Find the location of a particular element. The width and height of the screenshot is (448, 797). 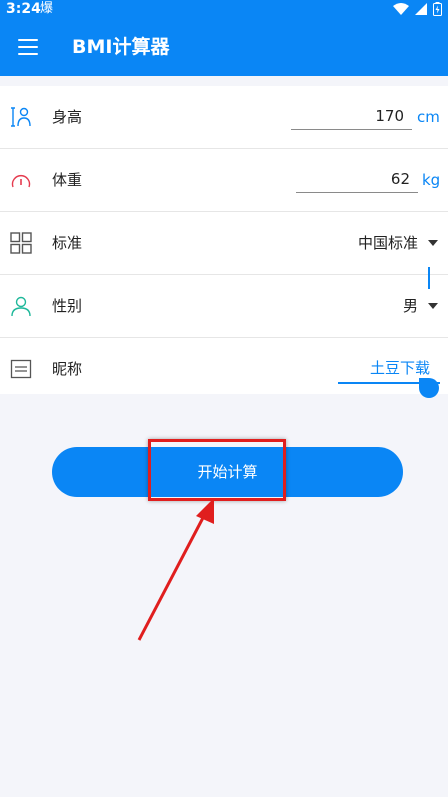

standard-value: 中国标准 is located at coordinates (387, 243).